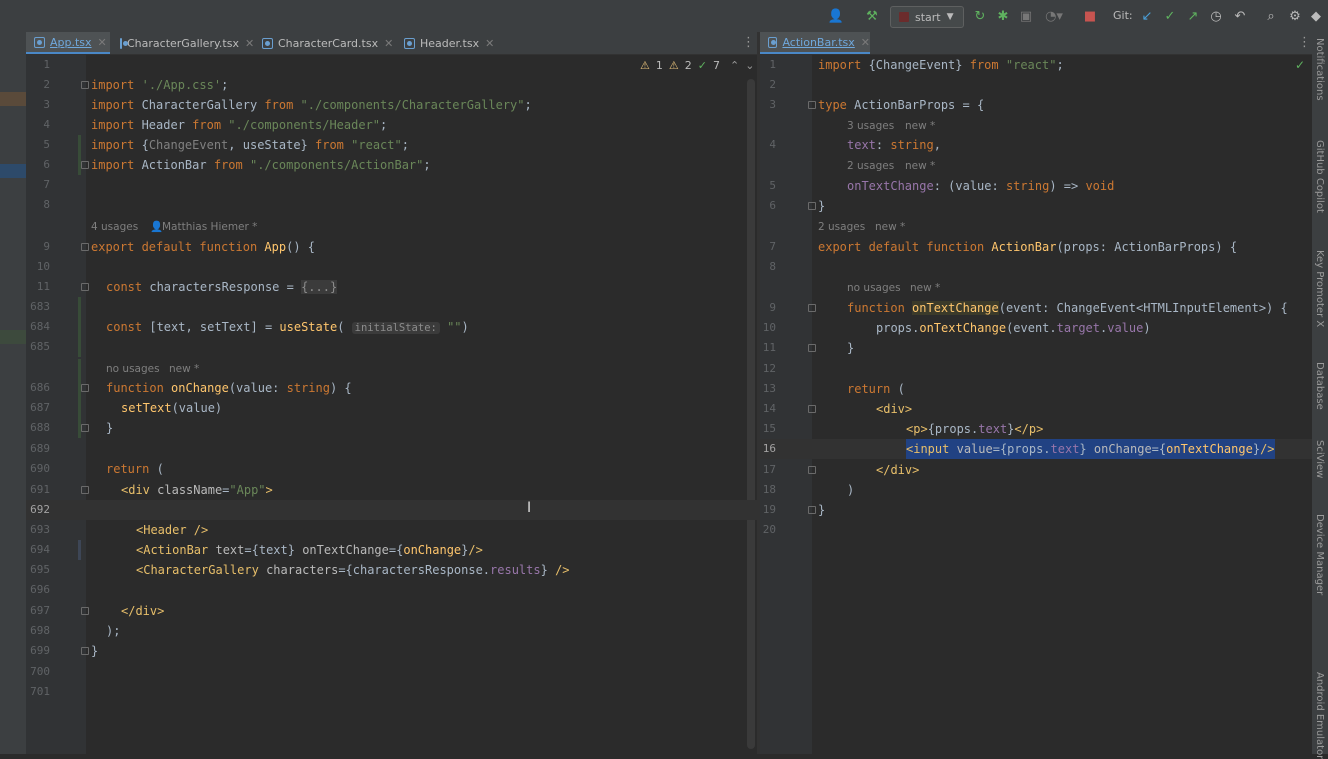  Describe the element at coordinates (673, 65) in the screenshot. I see `weak-warning-icon: ⚠` at that location.